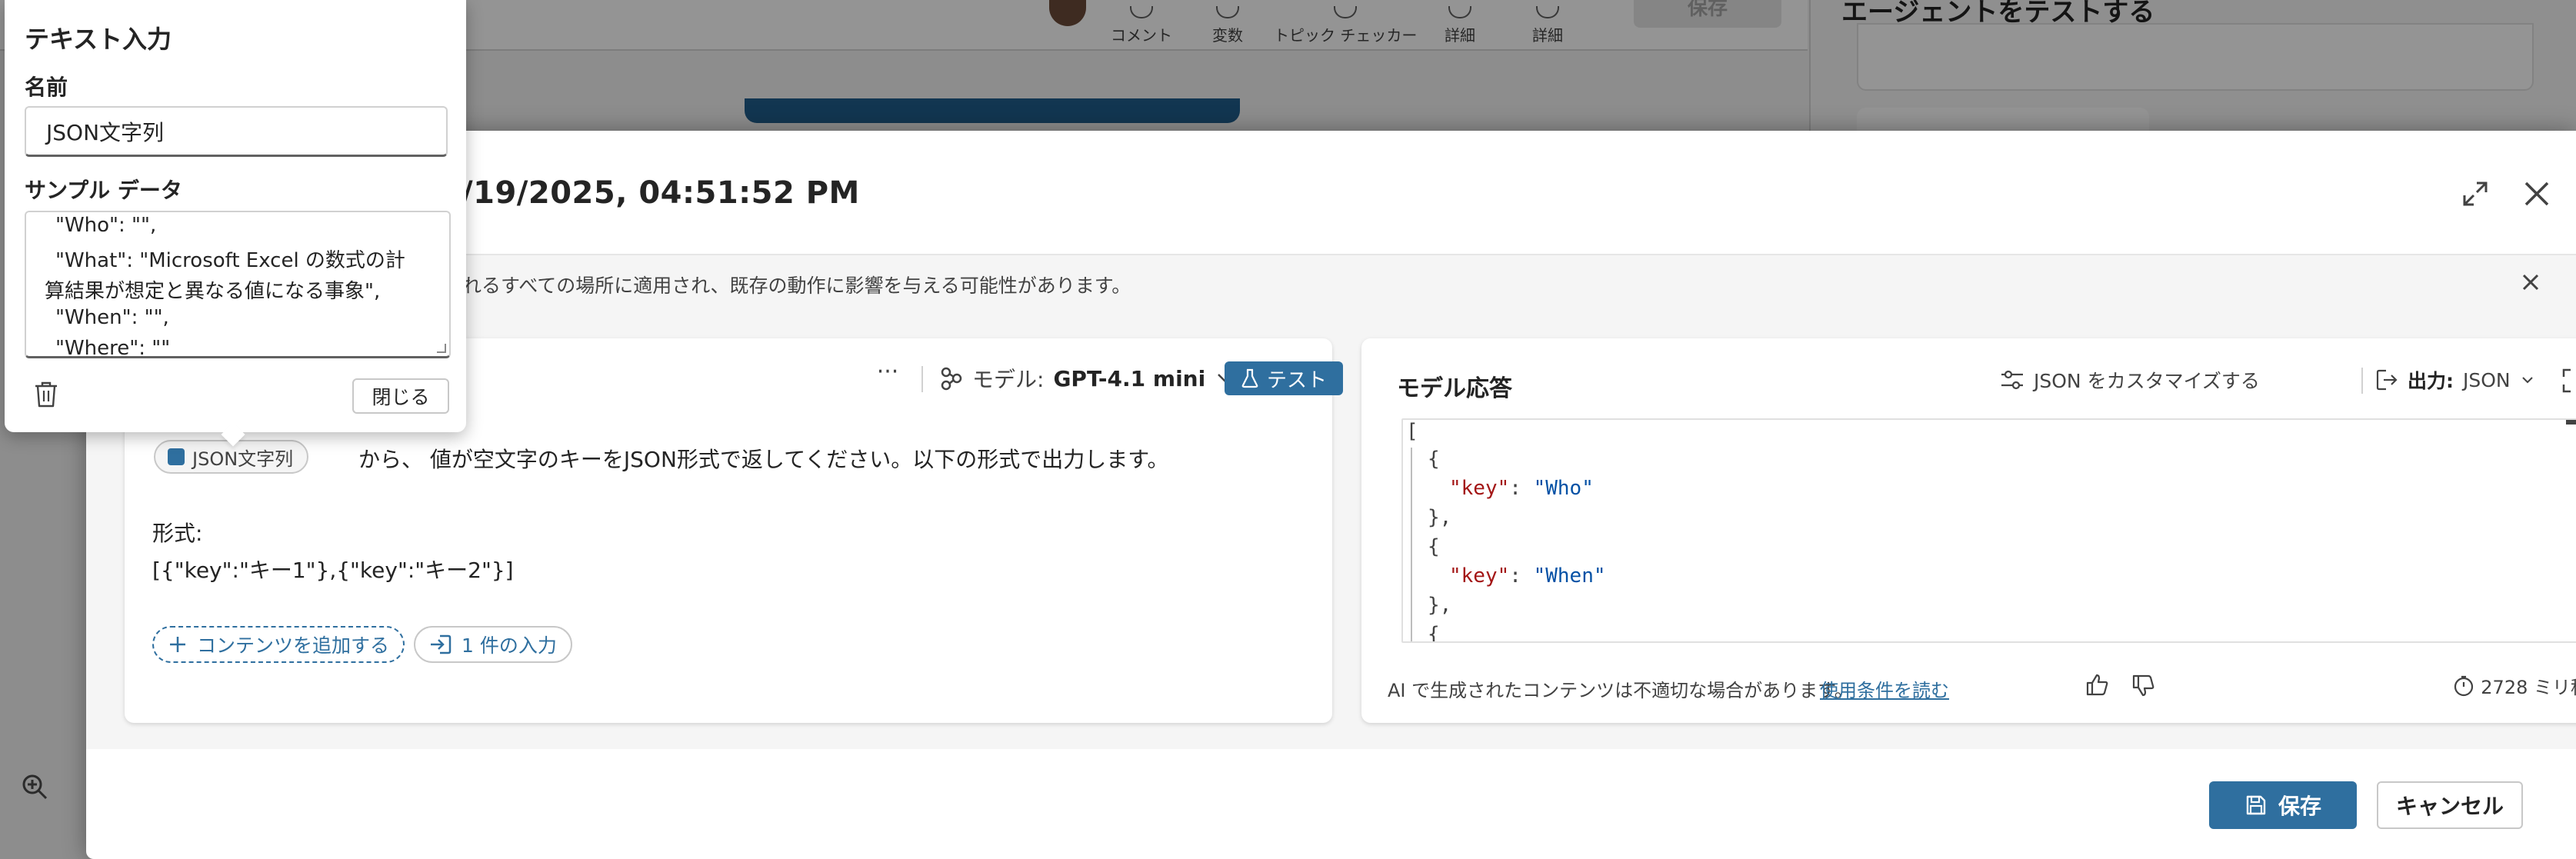 The image size is (2576, 859). Describe the element at coordinates (2531, 282) in the screenshot. I see `dismiss-warning-icon` at that location.